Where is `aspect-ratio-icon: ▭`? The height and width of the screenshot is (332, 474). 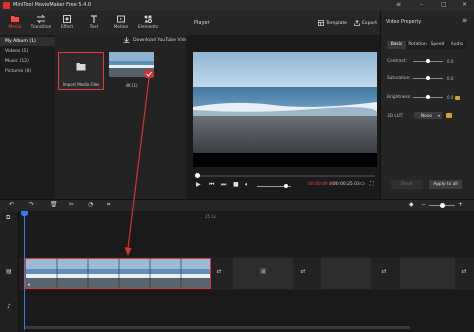 aspect-ratio-icon: ▭ is located at coordinates (362, 184).